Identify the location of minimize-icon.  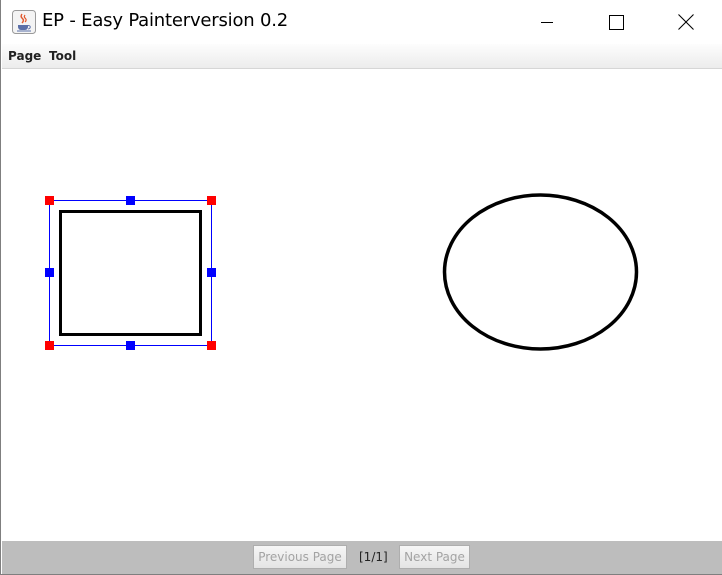
(547, 22).